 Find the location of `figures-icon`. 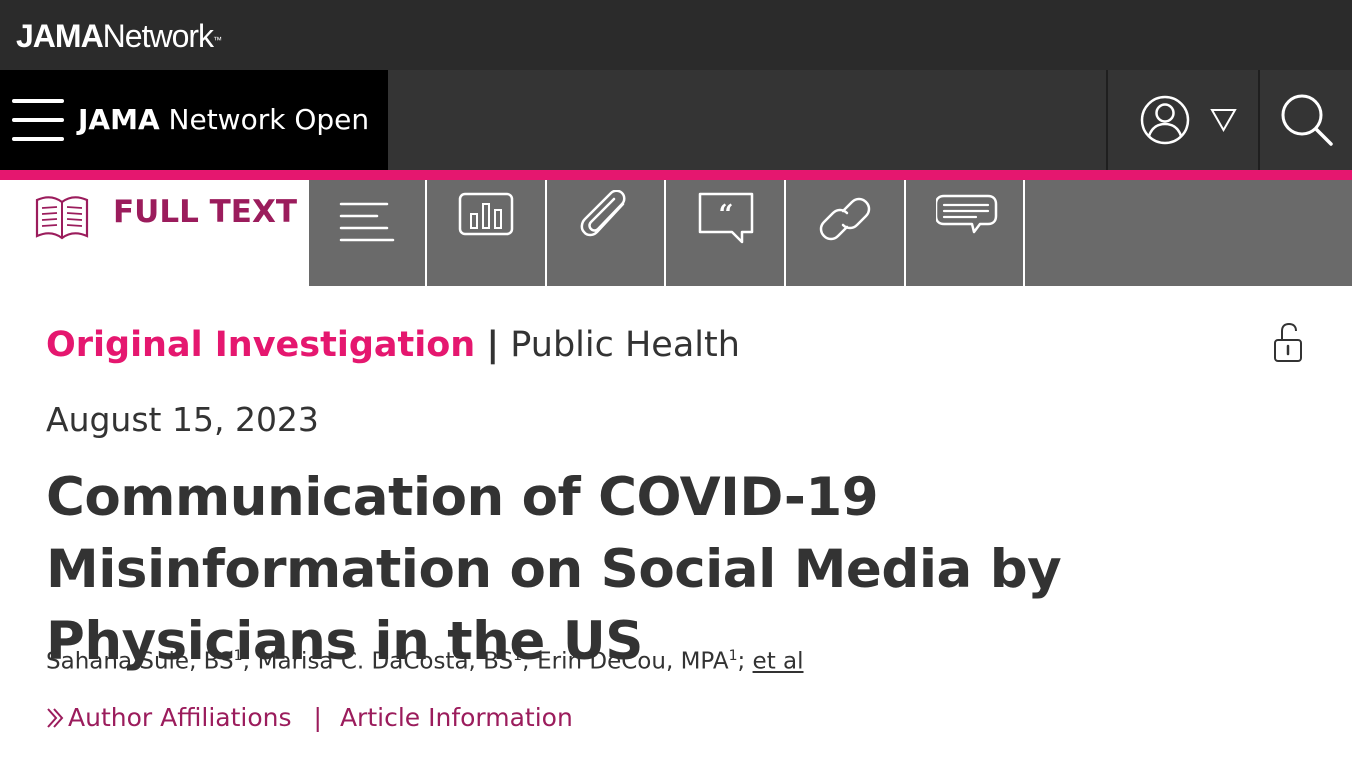

figures-icon is located at coordinates (486, 214).